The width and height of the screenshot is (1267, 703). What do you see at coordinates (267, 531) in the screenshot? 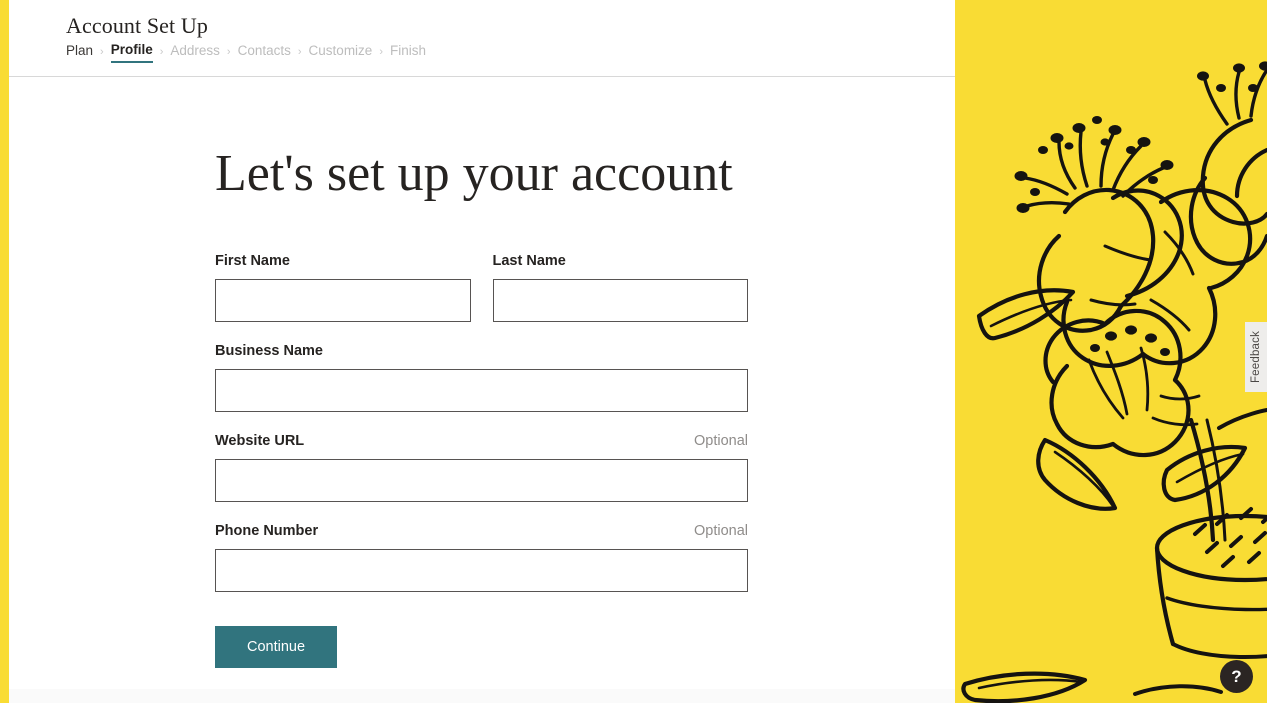
I see `phone-number-label: Phone Number` at bounding box center [267, 531].